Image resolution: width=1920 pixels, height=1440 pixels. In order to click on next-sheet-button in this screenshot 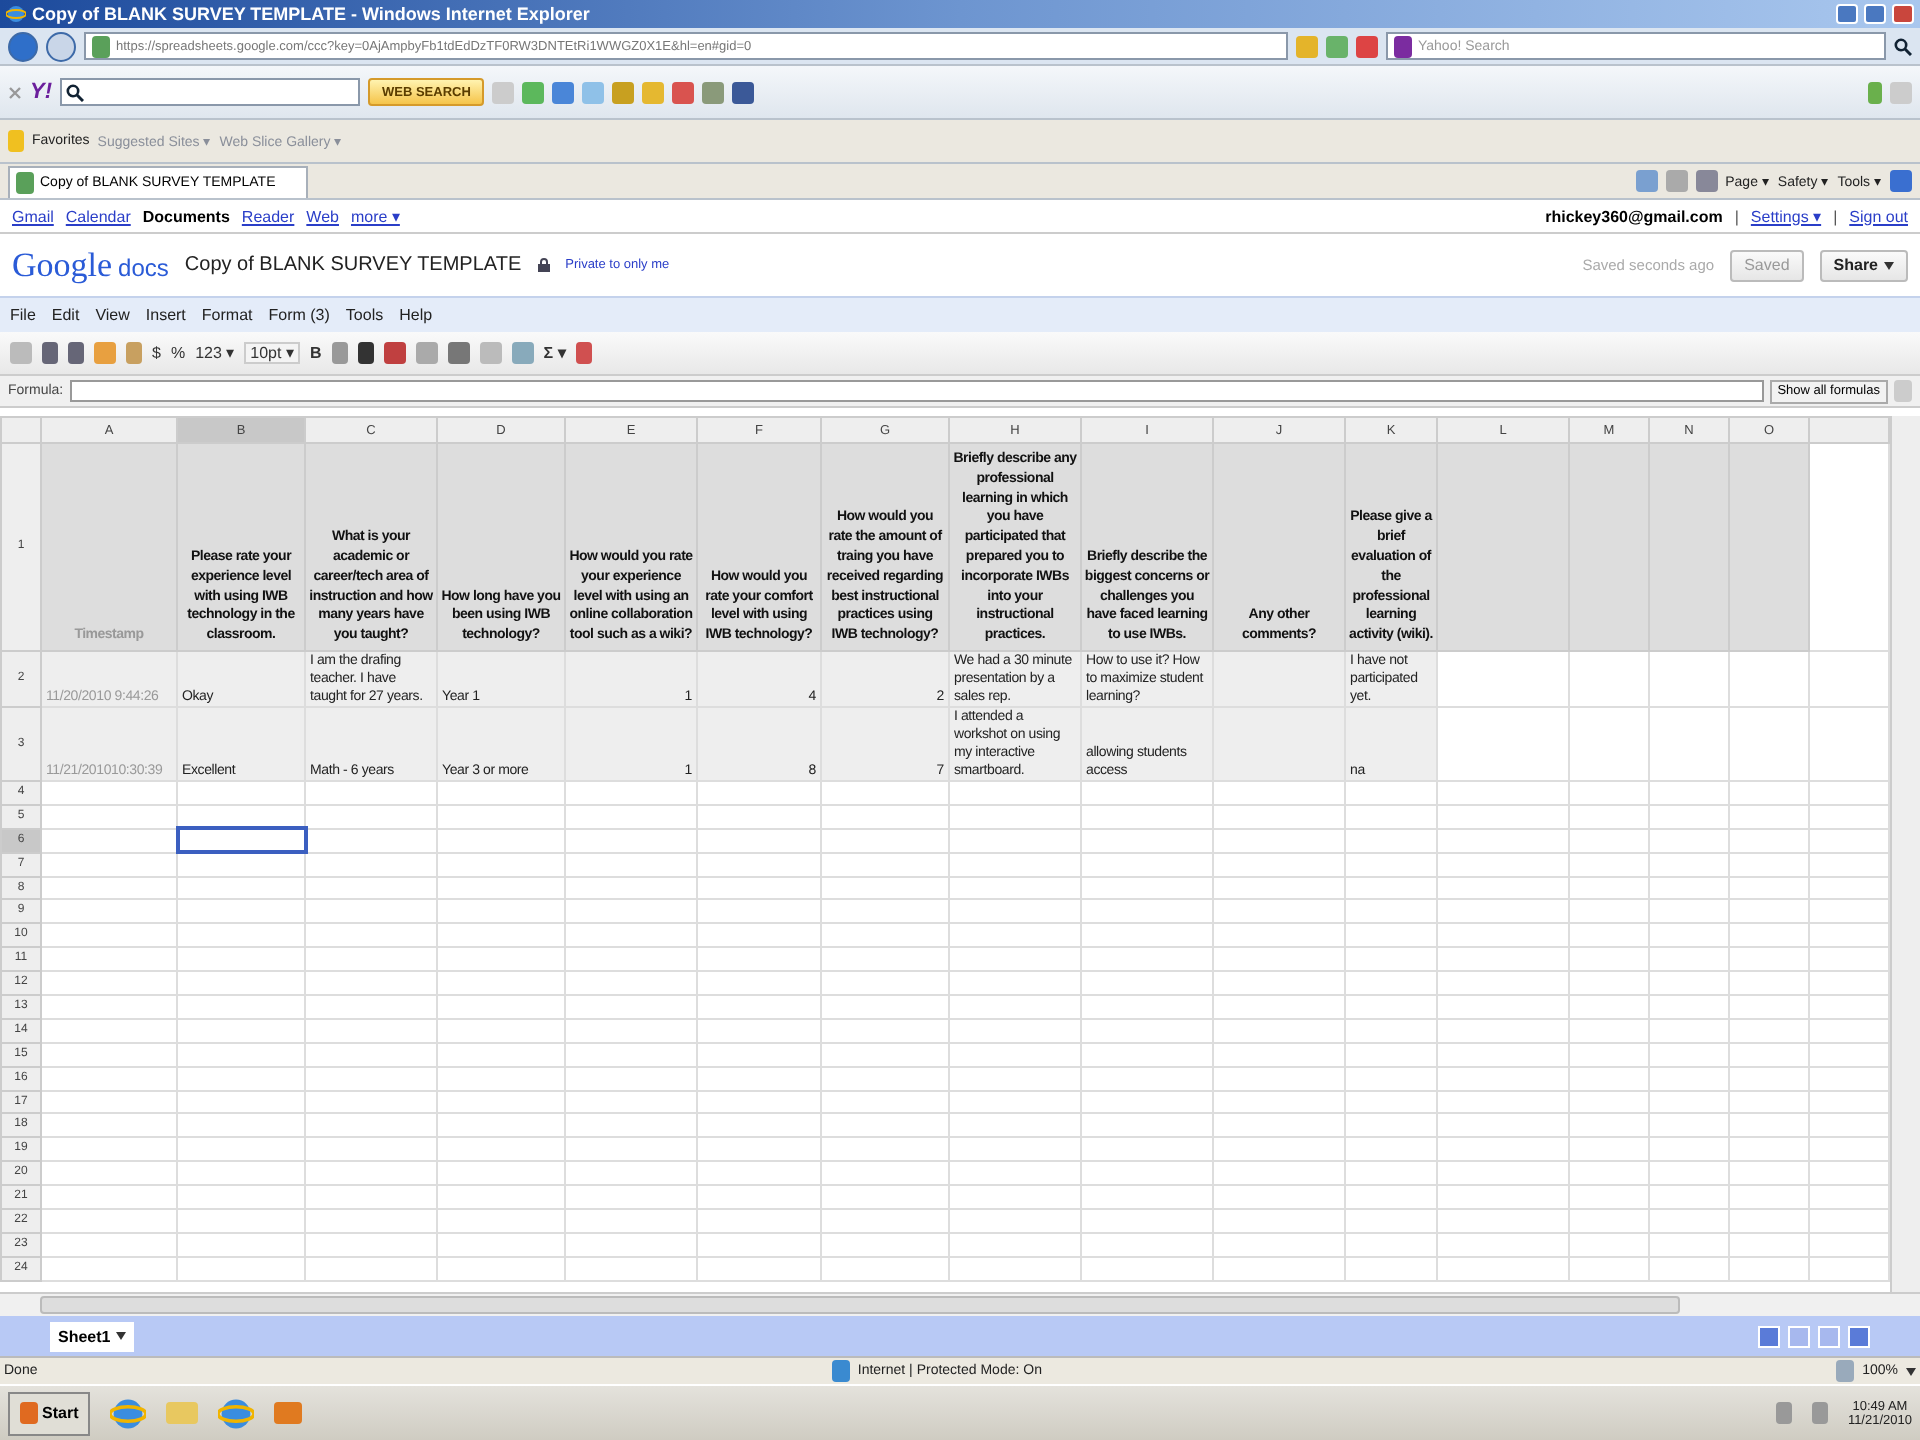, I will do `click(1829, 1336)`.